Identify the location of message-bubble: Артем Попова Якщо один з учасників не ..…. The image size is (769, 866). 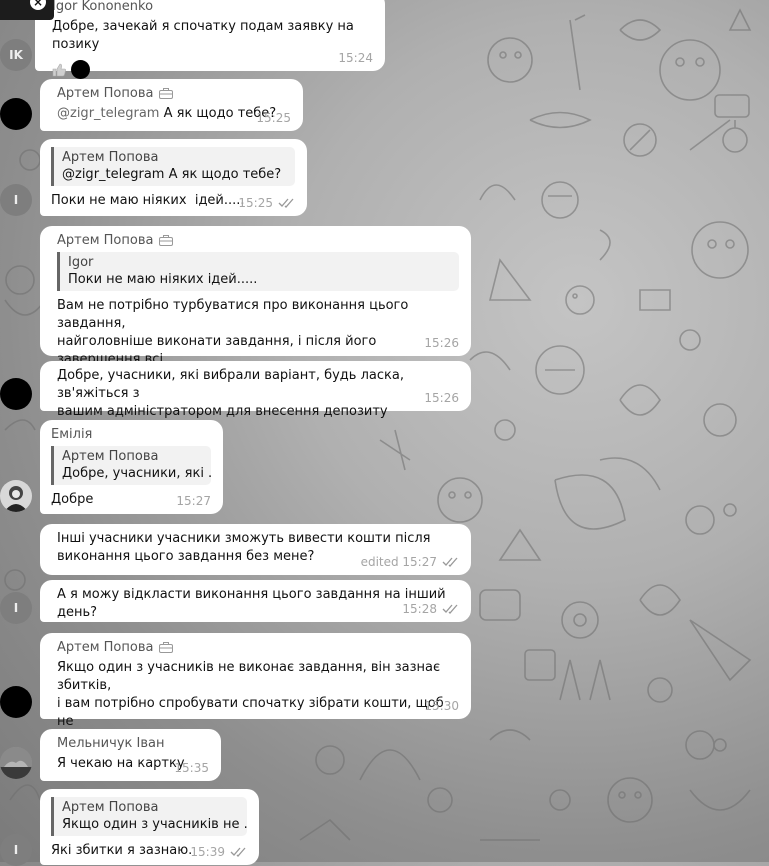
(149, 827).